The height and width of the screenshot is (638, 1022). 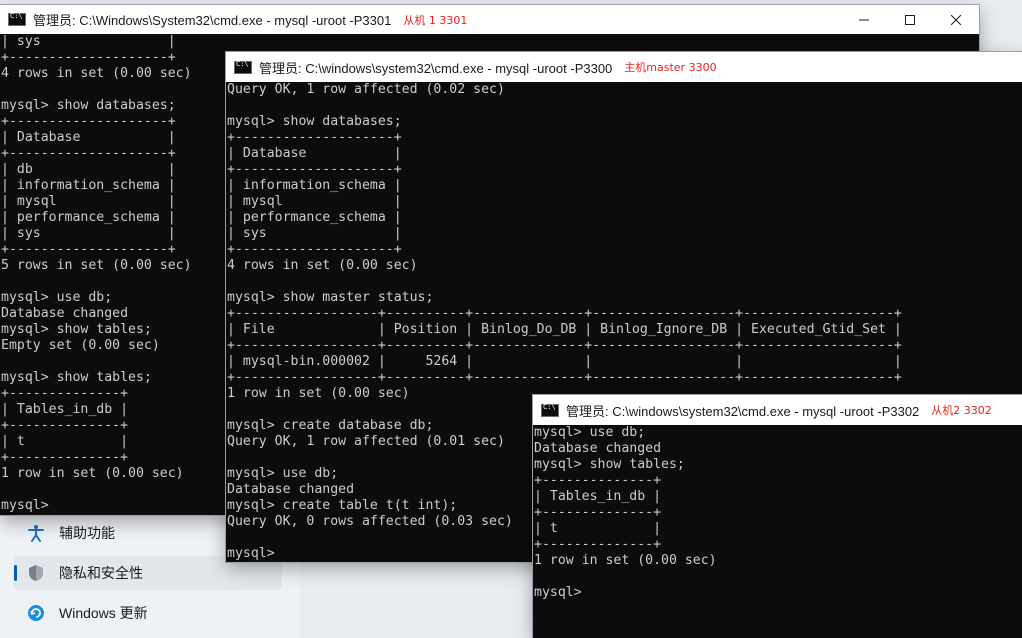 I want to click on close-button, so click(x=956, y=19).